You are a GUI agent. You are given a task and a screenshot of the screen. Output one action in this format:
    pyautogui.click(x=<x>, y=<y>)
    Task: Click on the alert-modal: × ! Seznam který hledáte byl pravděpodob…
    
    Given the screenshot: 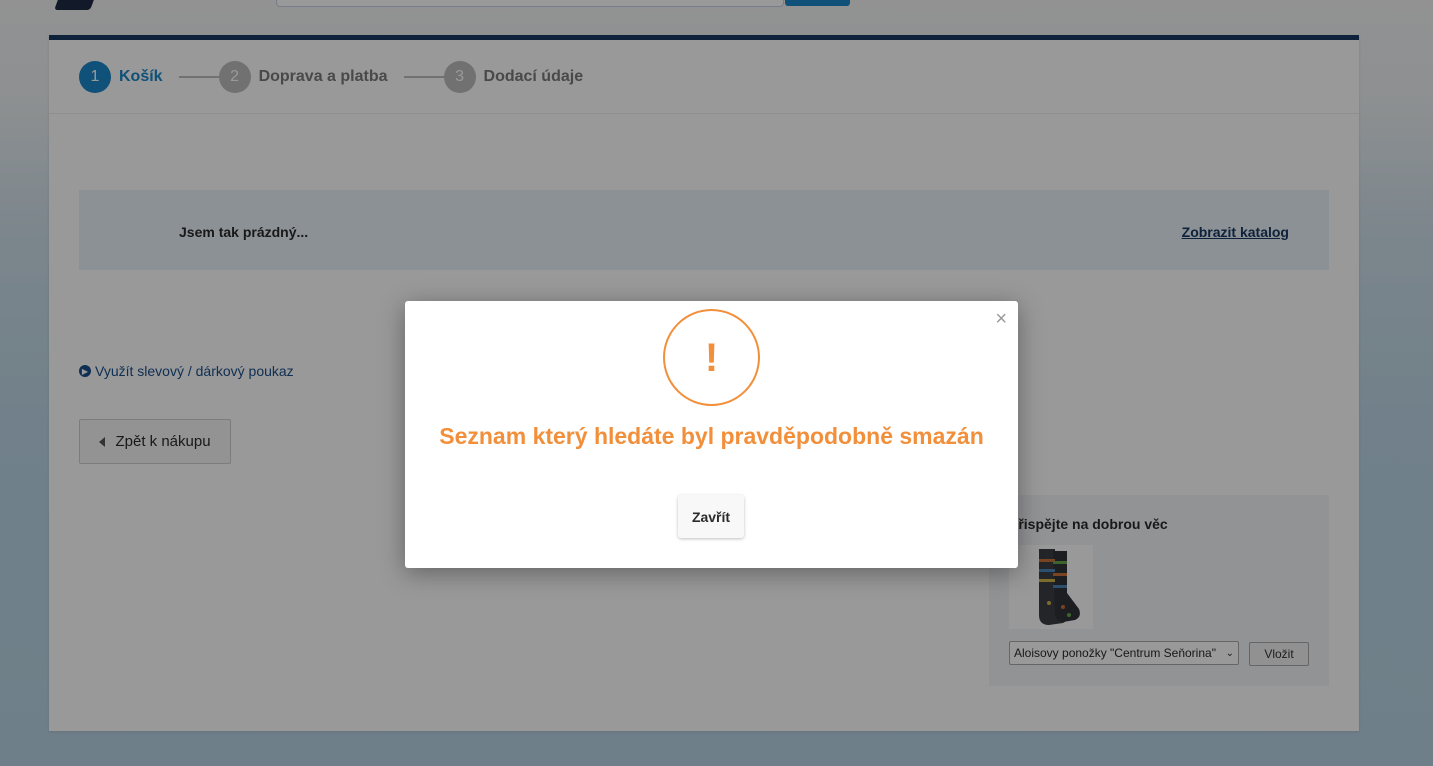 What is the action you would take?
    pyautogui.click(x=711, y=434)
    